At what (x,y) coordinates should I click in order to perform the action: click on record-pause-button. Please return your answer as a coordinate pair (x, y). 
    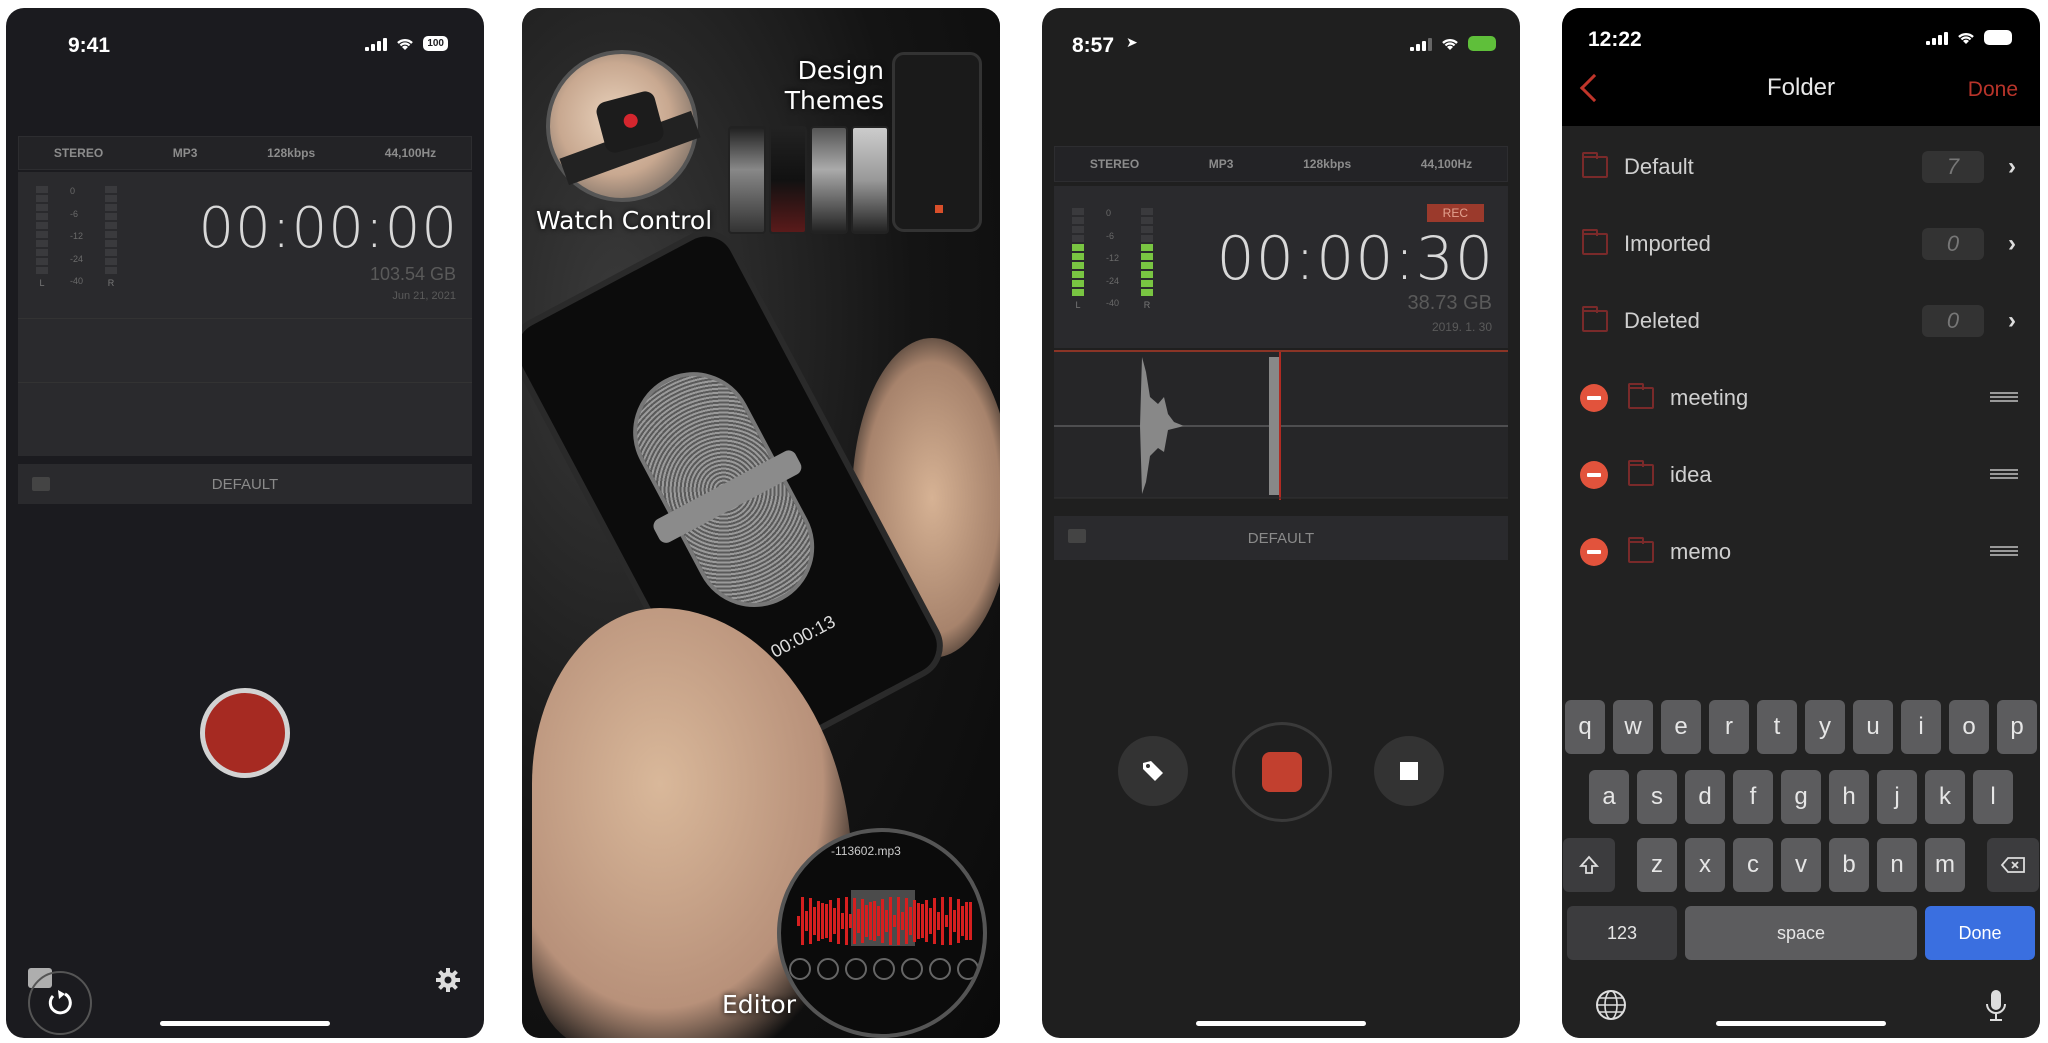
    Looking at the image, I should click on (1282, 772).